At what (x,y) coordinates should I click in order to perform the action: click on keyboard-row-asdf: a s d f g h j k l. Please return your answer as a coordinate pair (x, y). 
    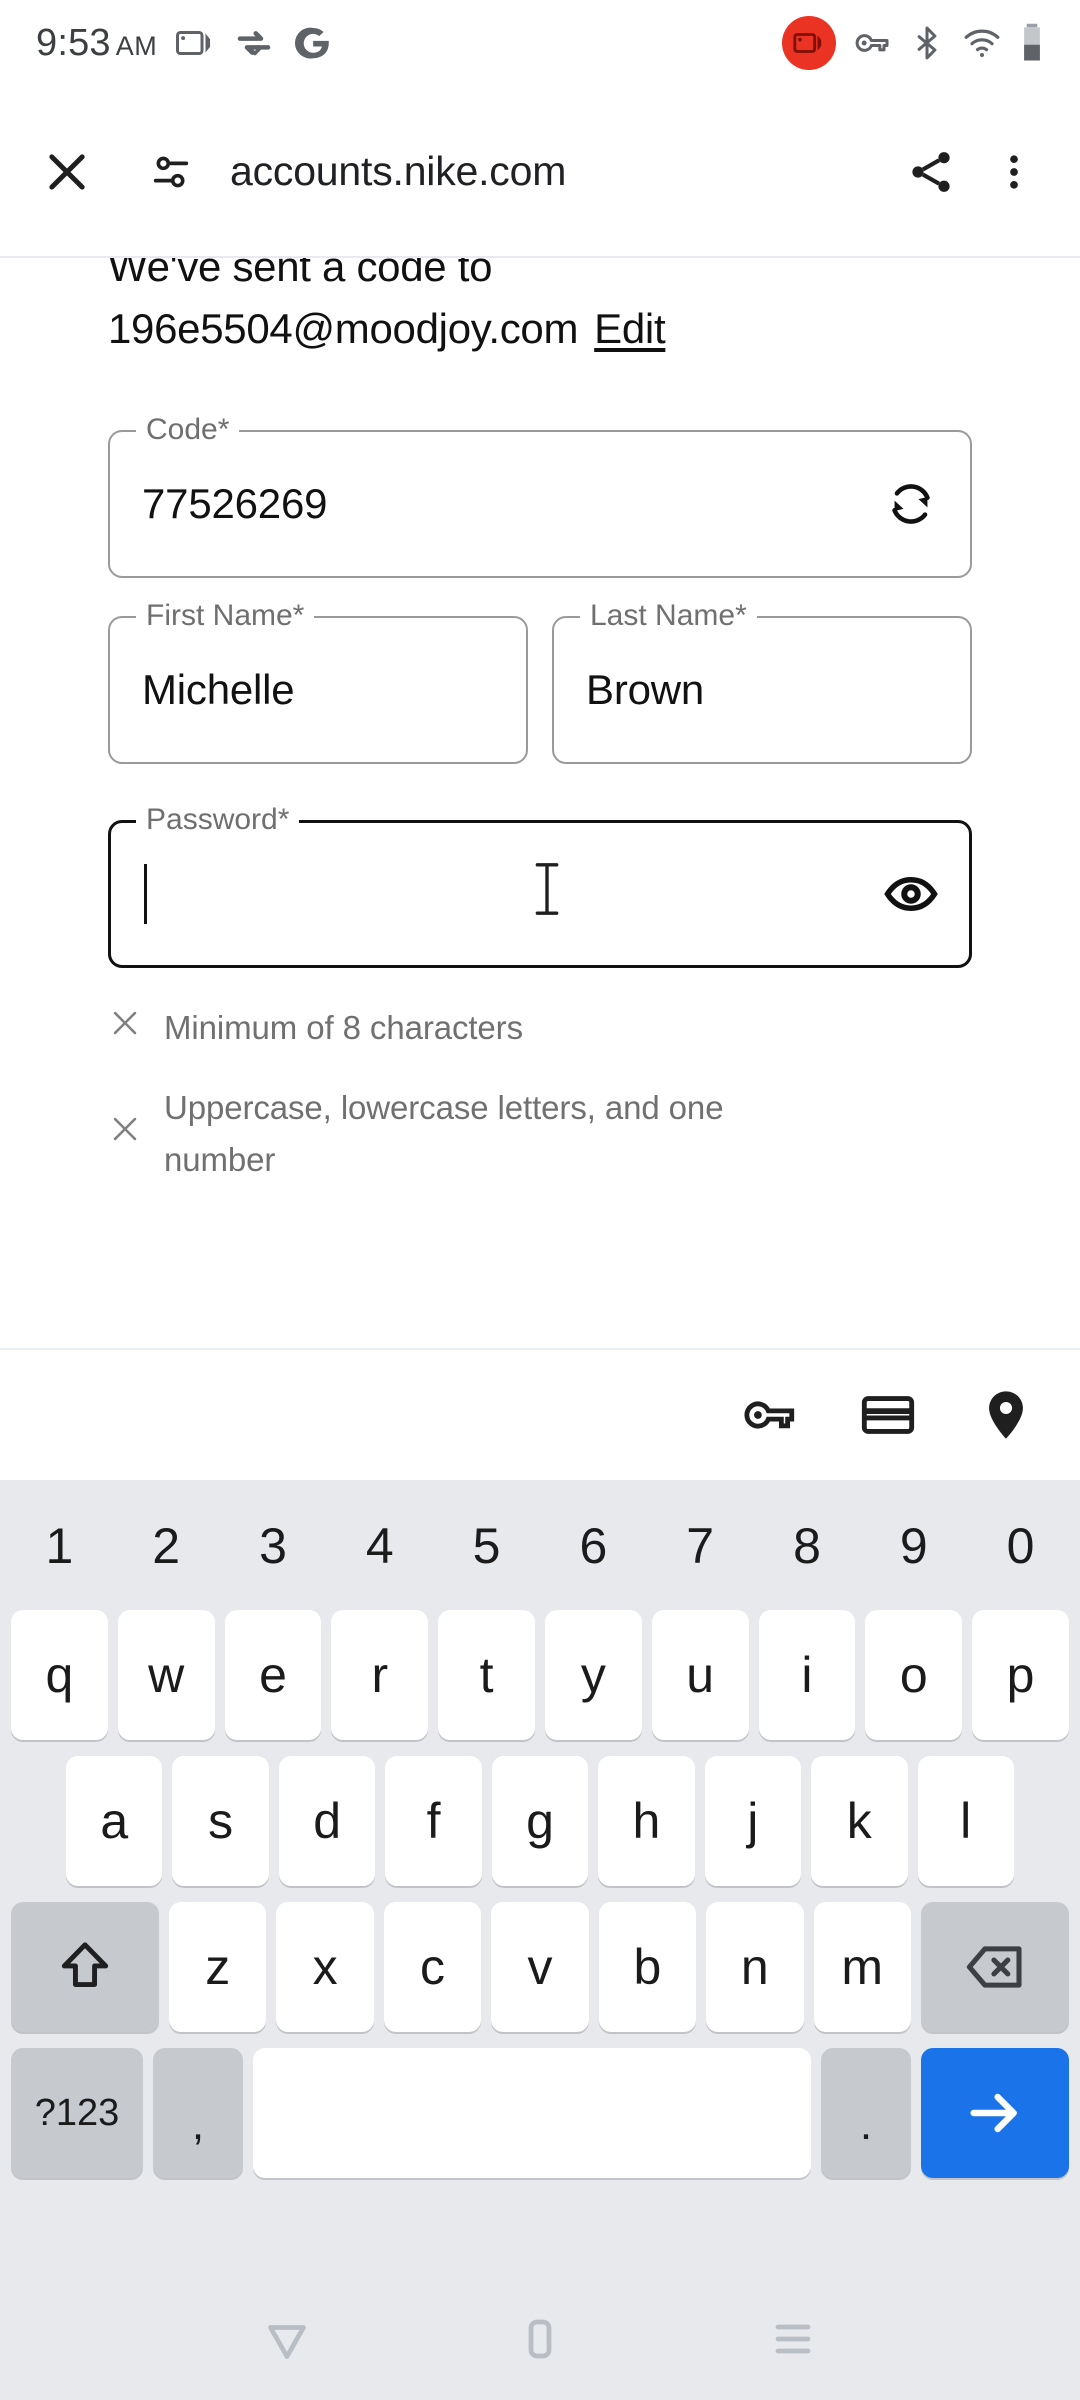
    Looking at the image, I should click on (540, 1821).